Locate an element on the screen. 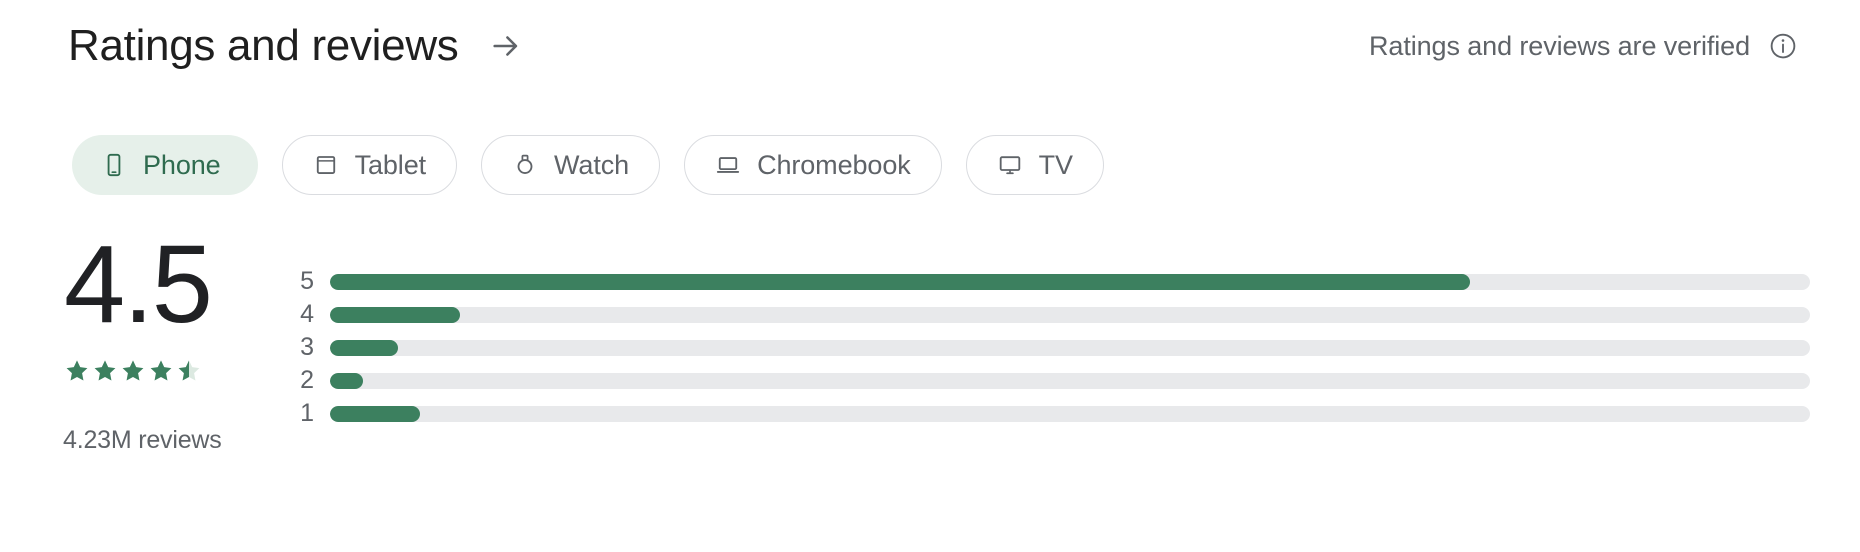 Image resolution: width=1860 pixels, height=552 pixels. chip-phone-label: Phone is located at coordinates (182, 164).